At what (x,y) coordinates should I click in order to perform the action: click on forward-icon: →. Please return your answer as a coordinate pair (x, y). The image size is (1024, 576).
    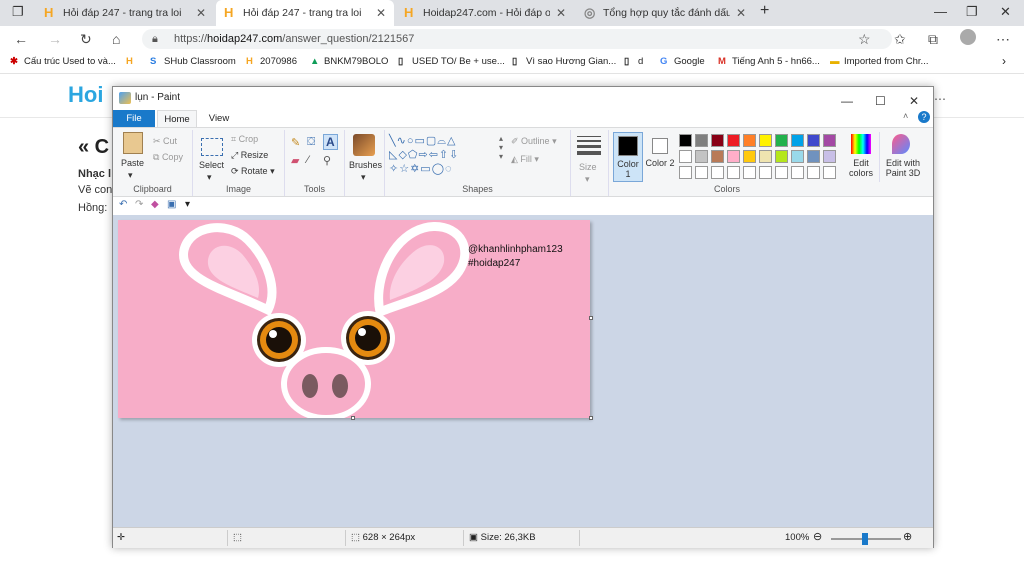
    Looking at the image, I should click on (55, 39).